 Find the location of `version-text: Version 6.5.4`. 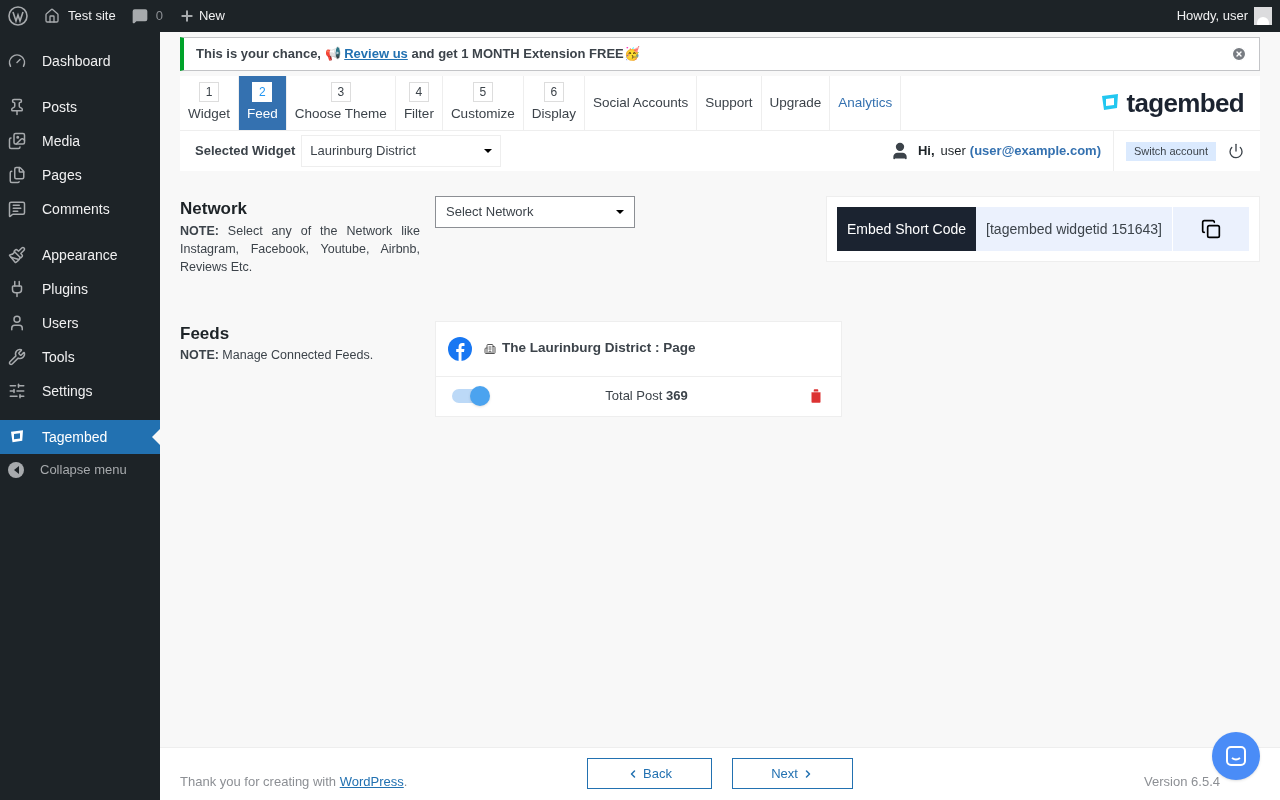

version-text: Version 6.5.4 is located at coordinates (1182, 782).